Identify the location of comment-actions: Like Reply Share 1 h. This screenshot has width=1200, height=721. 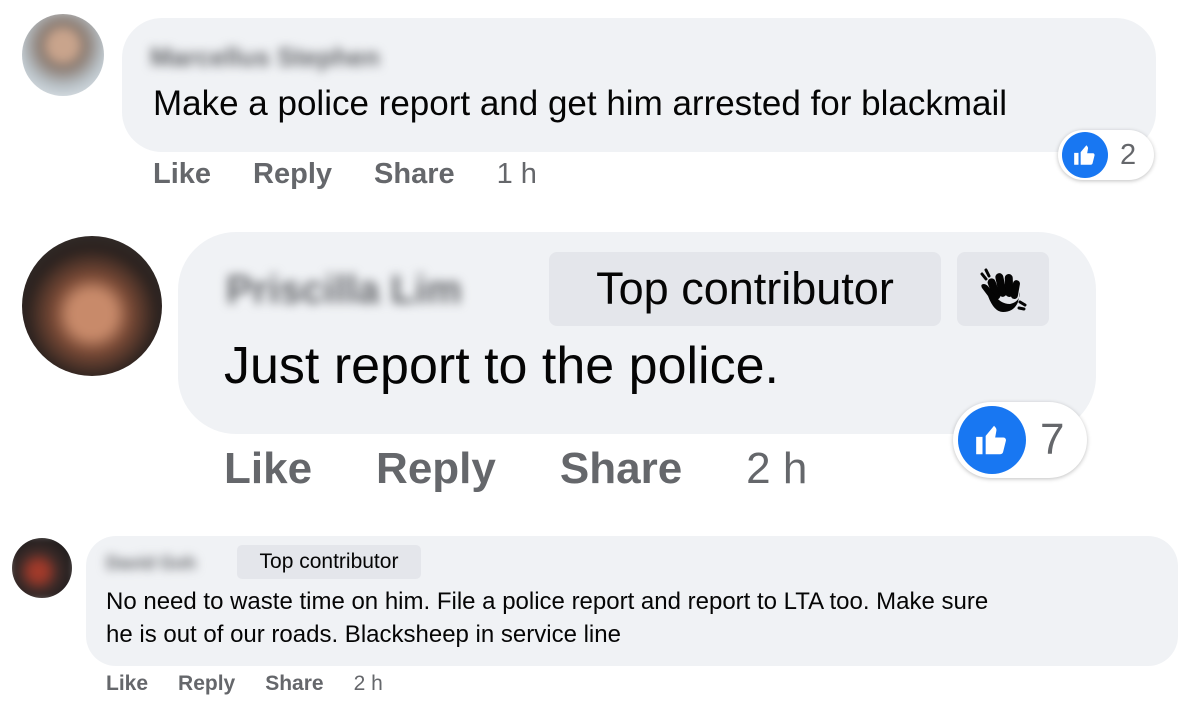
(345, 174).